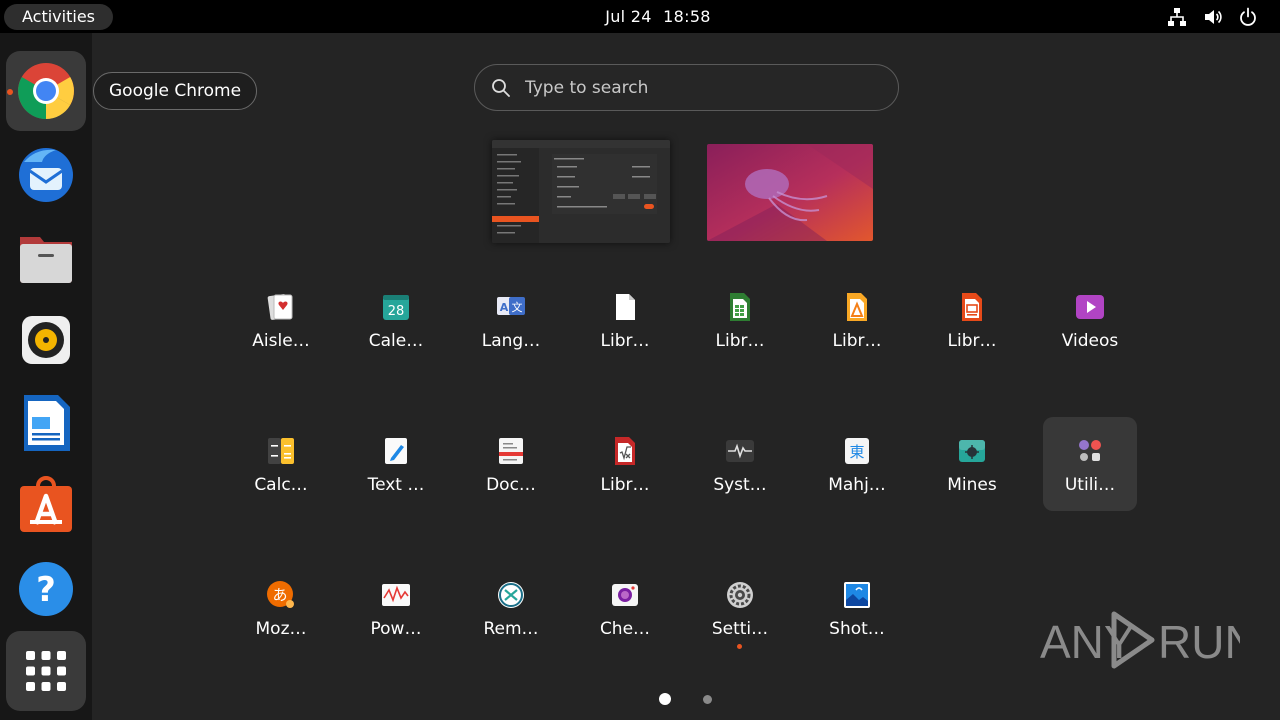 The width and height of the screenshot is (1280, 720). What do you see at coordinates (46, 671) in the screenshot?
I see `show-applications-button` at bounding box center [46, 671].